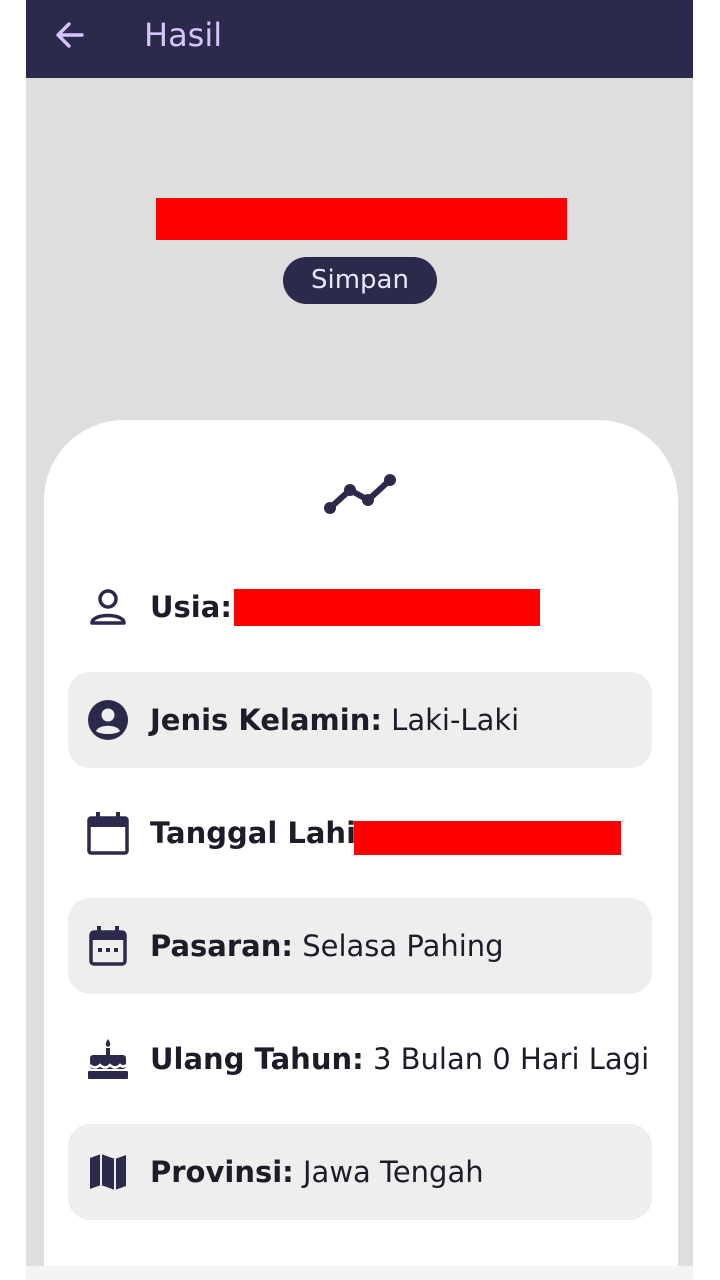 The width and height of the screenshot is (720, 1280). I want to click on account-circle-icon, so click(108, 720).